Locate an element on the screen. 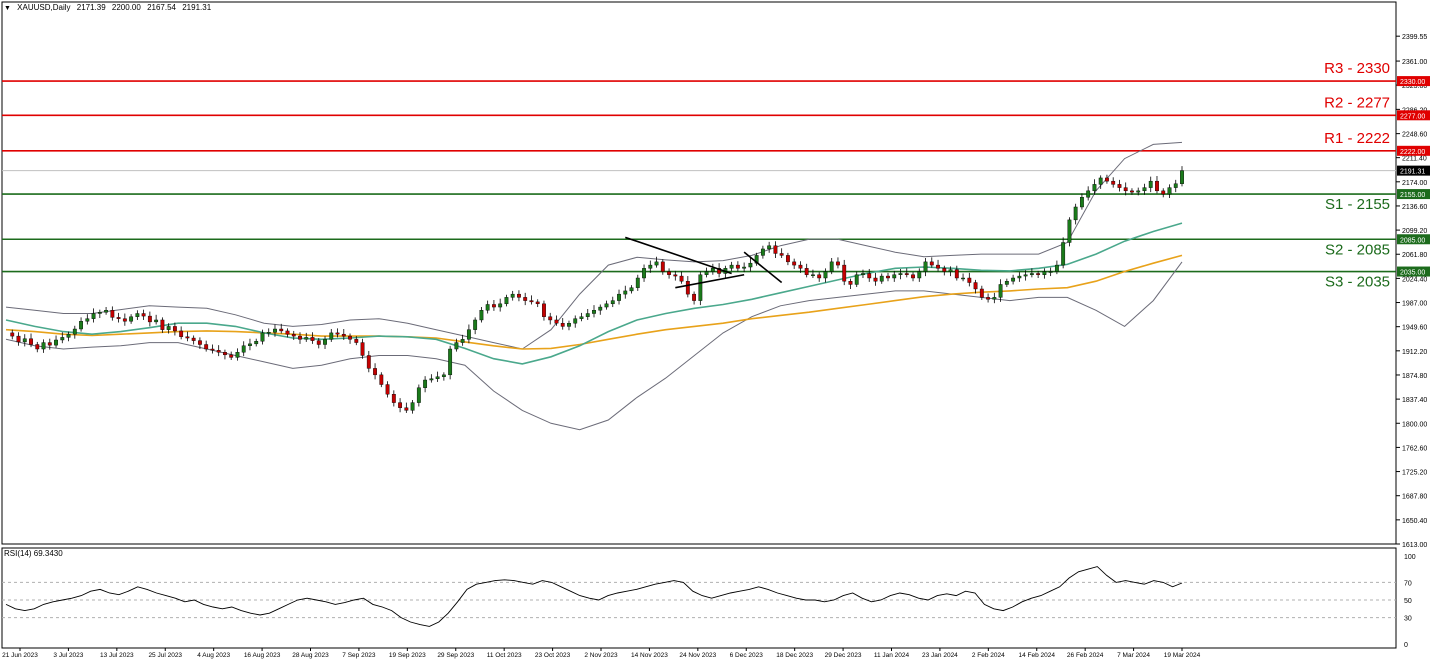 This screenshot has width=1430, height=668. level-price-tag-label: 2277.00 is located at coordinates (1412, 116).